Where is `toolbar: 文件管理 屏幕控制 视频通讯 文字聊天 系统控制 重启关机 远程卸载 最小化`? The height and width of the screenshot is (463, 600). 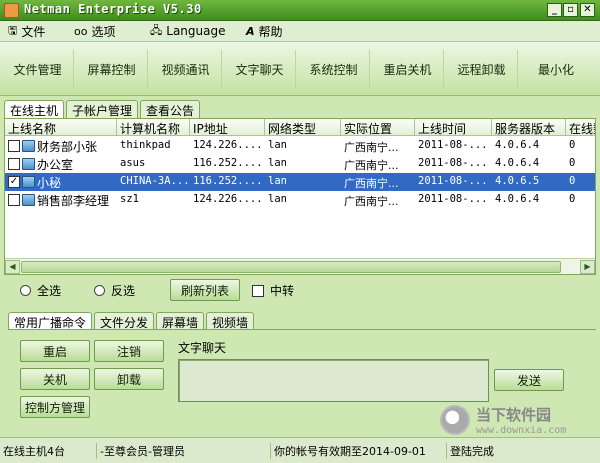
toolbar: 文件管理 屏幕控制 视频通讯 文字聊天 系统控制 重启关机 远程卸载 最小化 is located at coordinates (300, 68).